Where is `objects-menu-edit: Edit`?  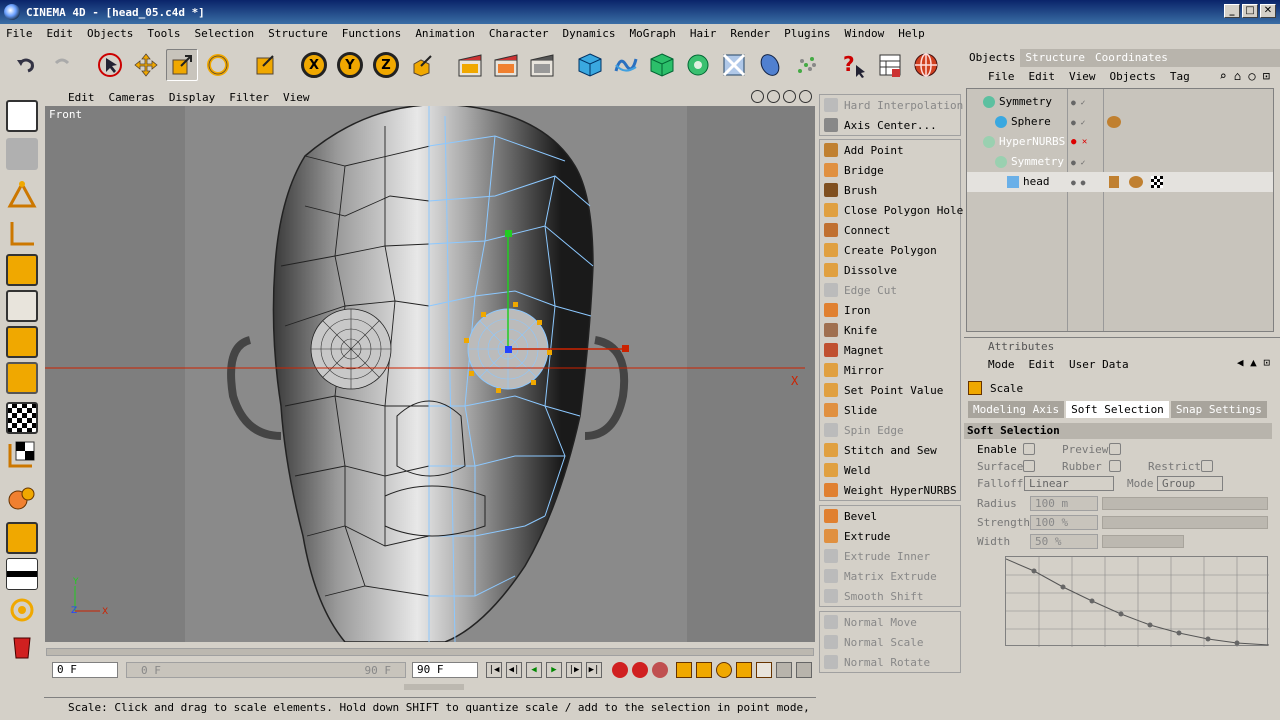
objects-menu-edit: Edit is located at coordinates (1042, 76).